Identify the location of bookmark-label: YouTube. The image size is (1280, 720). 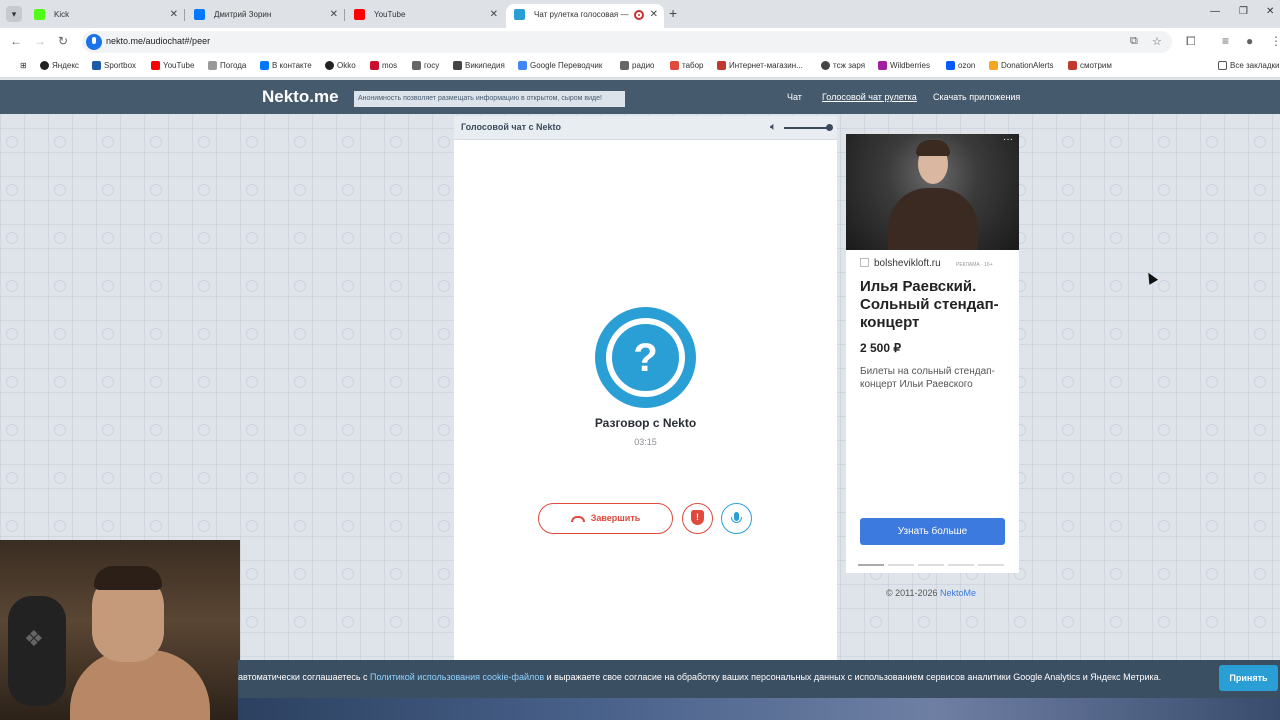
(179, 65).